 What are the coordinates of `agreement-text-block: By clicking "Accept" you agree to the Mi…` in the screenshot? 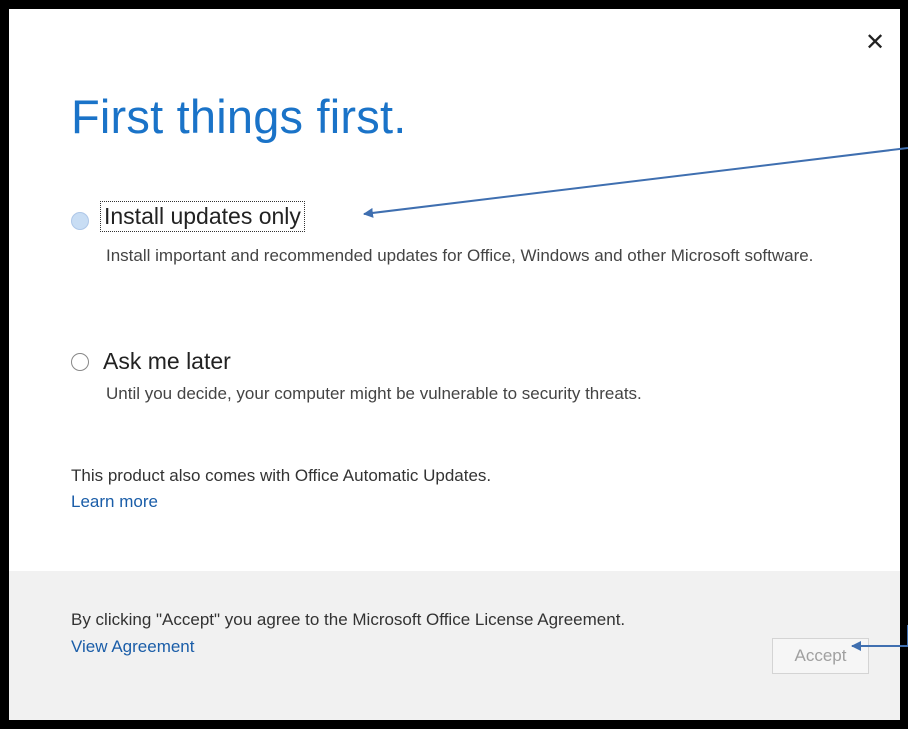 It's located at (391, 633).